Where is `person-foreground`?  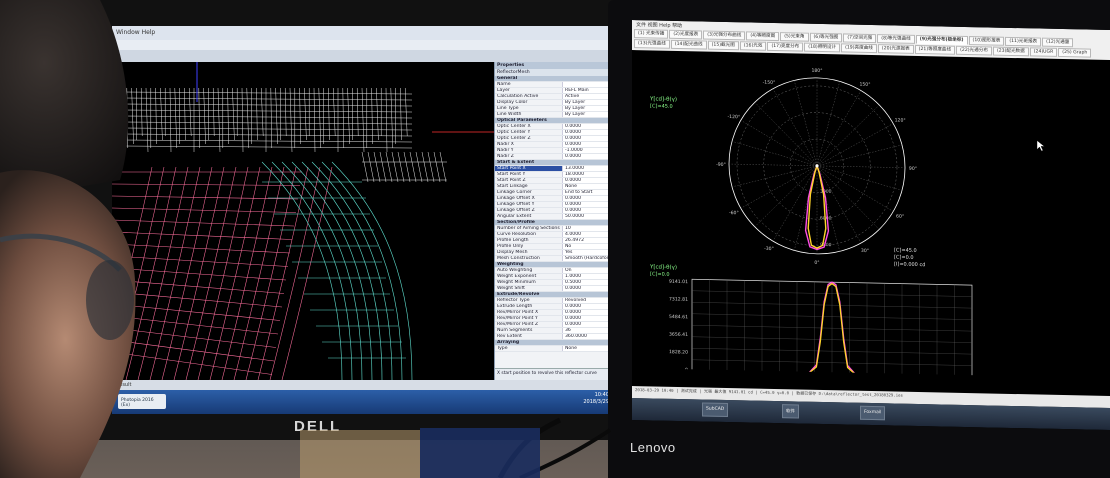
person-foreground is located at coordinates (68, 239).